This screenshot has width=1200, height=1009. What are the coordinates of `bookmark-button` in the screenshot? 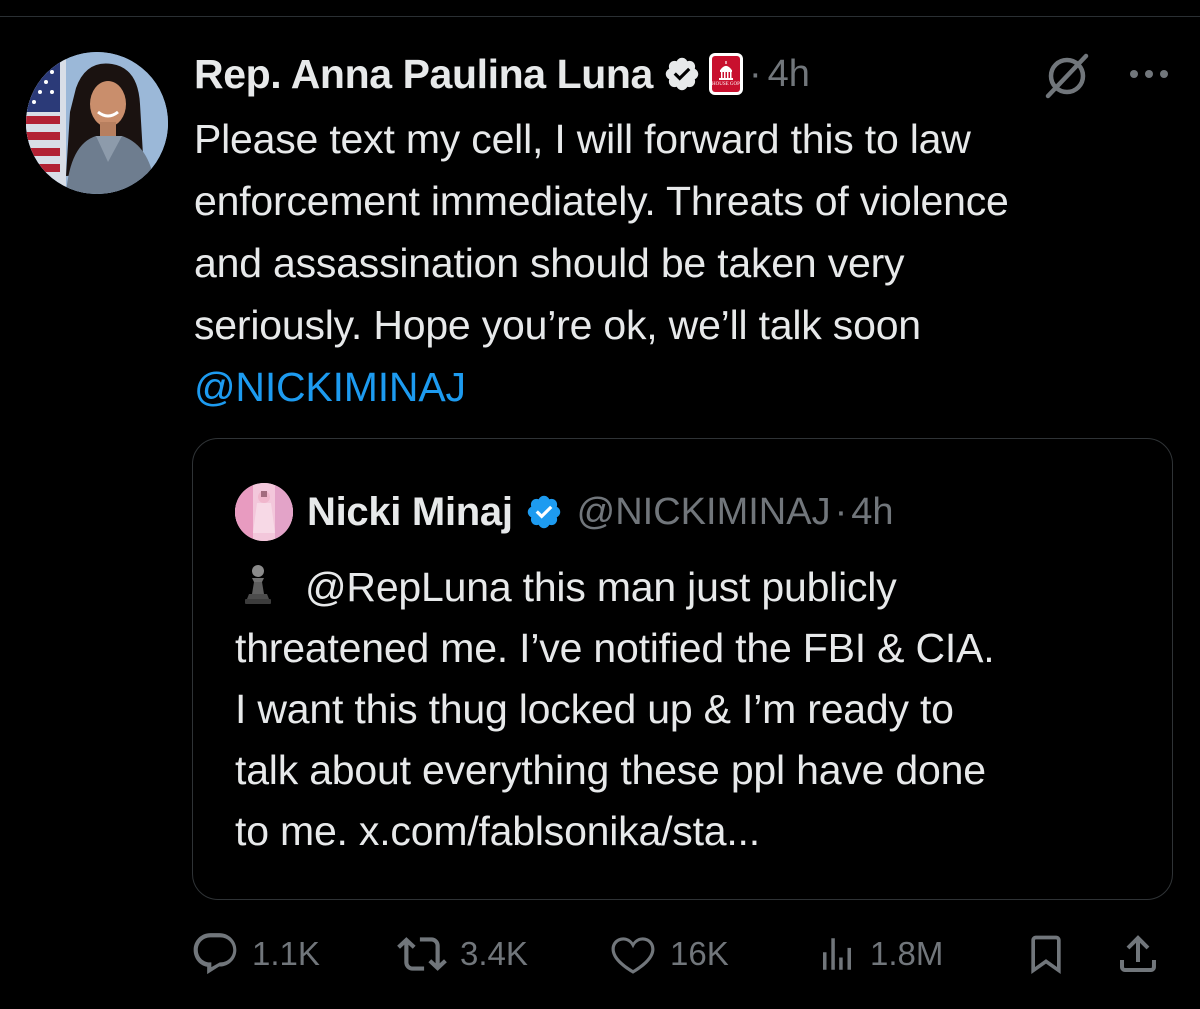 It's located at (1046, 954).